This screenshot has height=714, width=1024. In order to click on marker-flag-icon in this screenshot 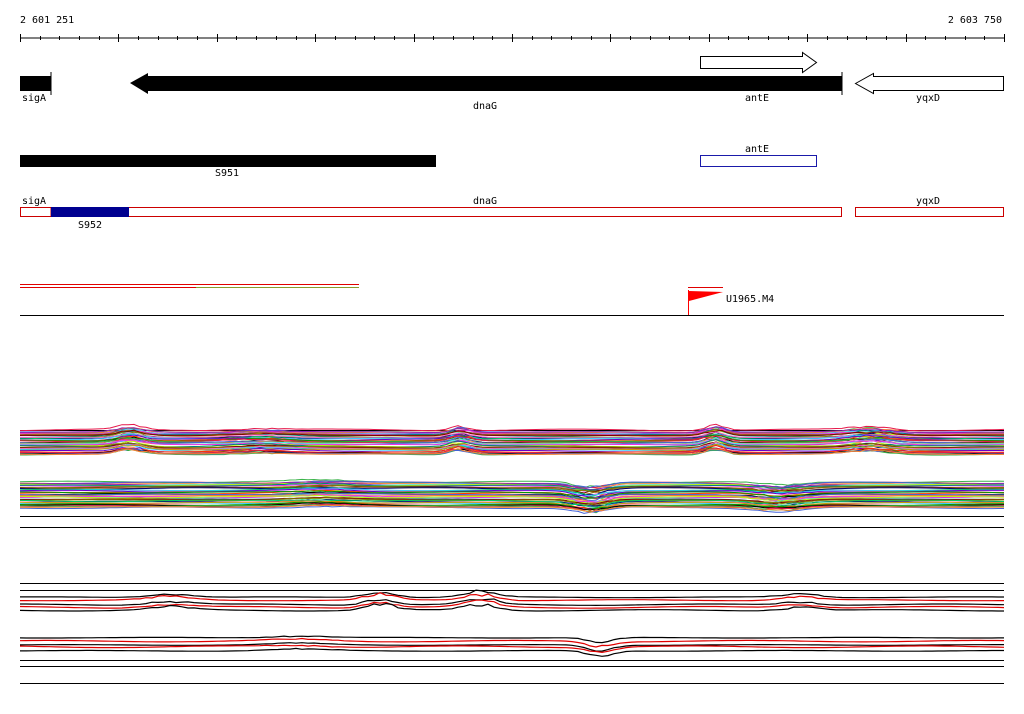, I will do `click(706, 296)`.